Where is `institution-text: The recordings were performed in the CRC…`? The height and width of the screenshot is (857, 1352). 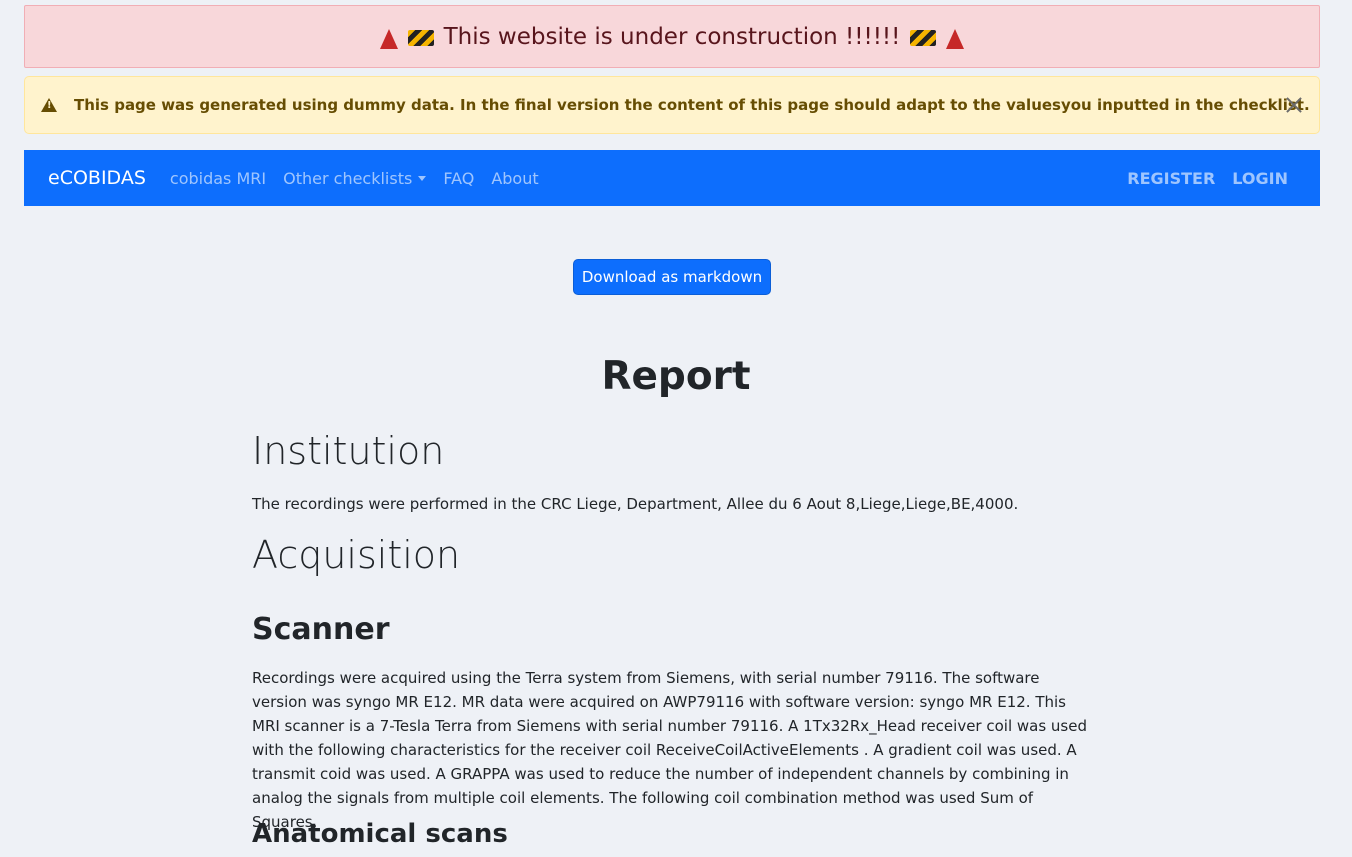 institution-text: The recordings were performed in the CRC… is located at coordinates (635, 504).